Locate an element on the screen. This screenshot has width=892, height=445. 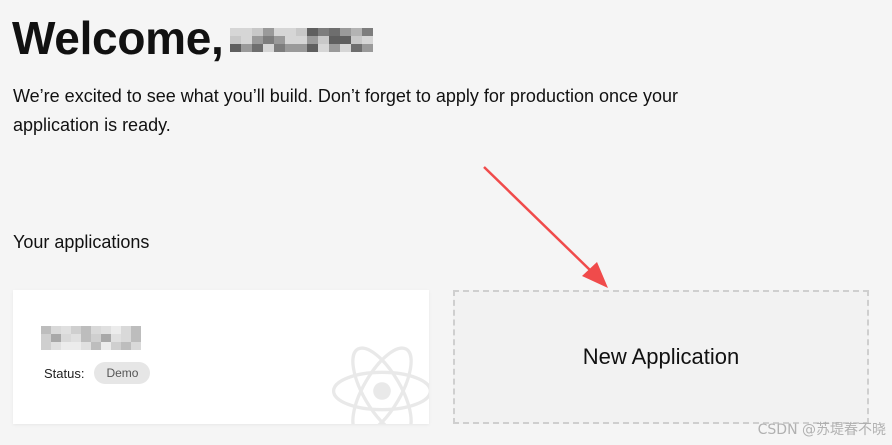
page-title: Welcome, is located at coordinates (192, 38).